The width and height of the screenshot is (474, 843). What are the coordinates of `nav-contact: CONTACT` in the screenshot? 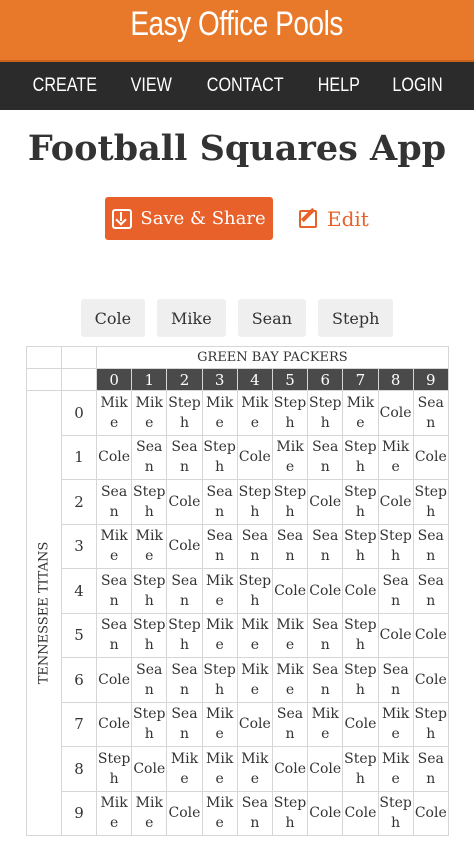 It's located at (244, 86).